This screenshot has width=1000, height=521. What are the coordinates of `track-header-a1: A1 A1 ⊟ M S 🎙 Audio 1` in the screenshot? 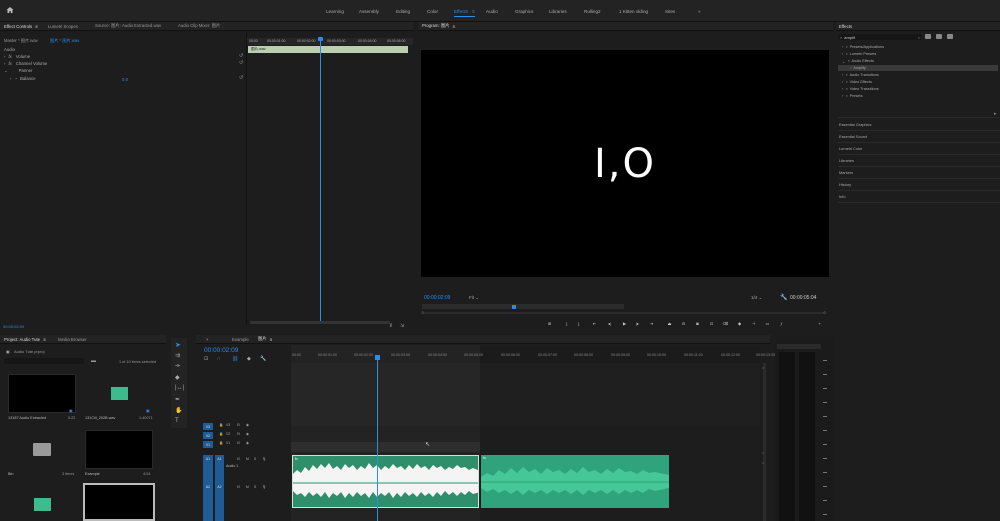 It's located at (244, 469).